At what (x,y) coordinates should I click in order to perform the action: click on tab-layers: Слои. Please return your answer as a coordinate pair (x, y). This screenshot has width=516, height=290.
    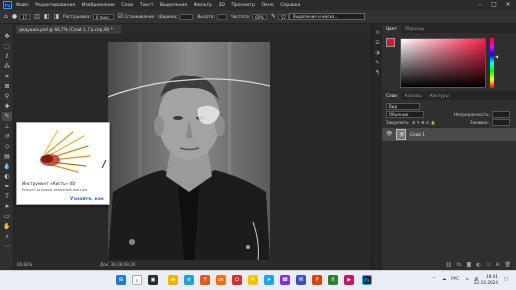
    Looking at the image, I should click on (391, 96).